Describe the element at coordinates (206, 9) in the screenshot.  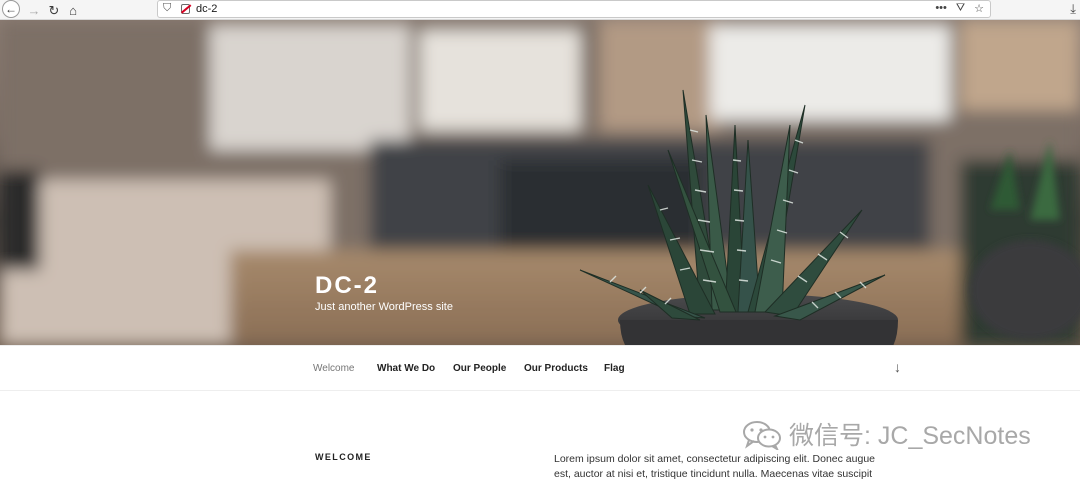
I see `url-text: dc-2` at that location.